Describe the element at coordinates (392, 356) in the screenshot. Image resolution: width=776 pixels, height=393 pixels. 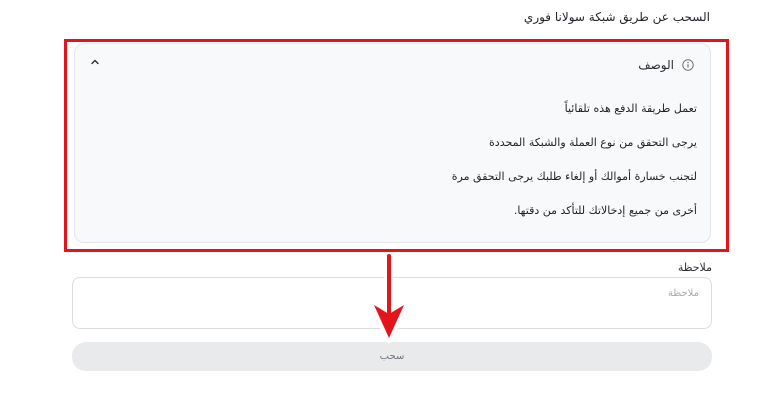
I see `withdraw-button: سحب` at that location.